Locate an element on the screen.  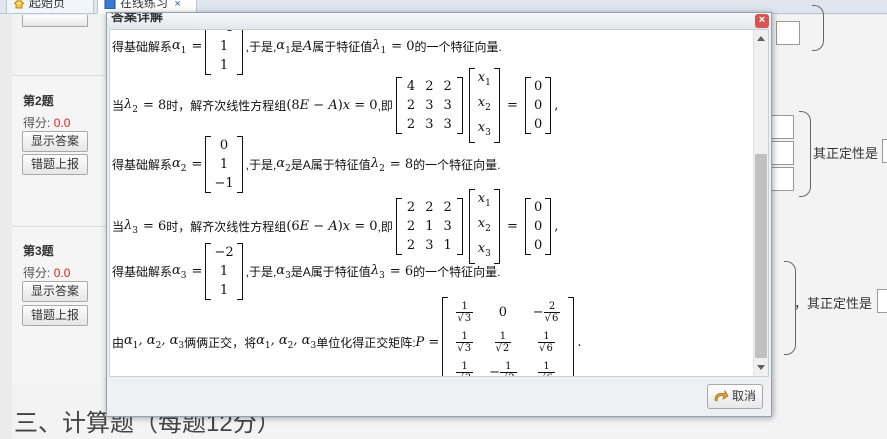
tab-home-label: 起始页 is located at coordinates (47, 5).